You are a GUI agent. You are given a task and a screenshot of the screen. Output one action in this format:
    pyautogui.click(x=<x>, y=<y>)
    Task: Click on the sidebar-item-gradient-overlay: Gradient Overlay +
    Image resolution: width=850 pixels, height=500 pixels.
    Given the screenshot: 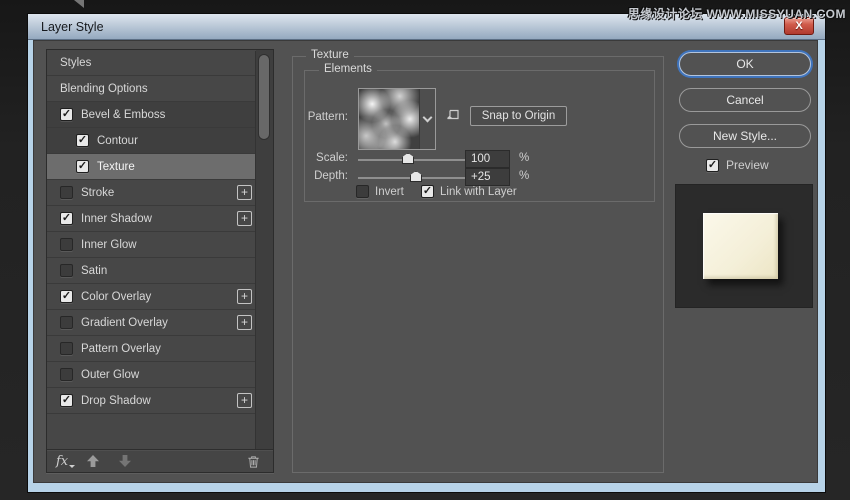 What is the action you would take?
    pyautogui.click(x=151, y=323)
    